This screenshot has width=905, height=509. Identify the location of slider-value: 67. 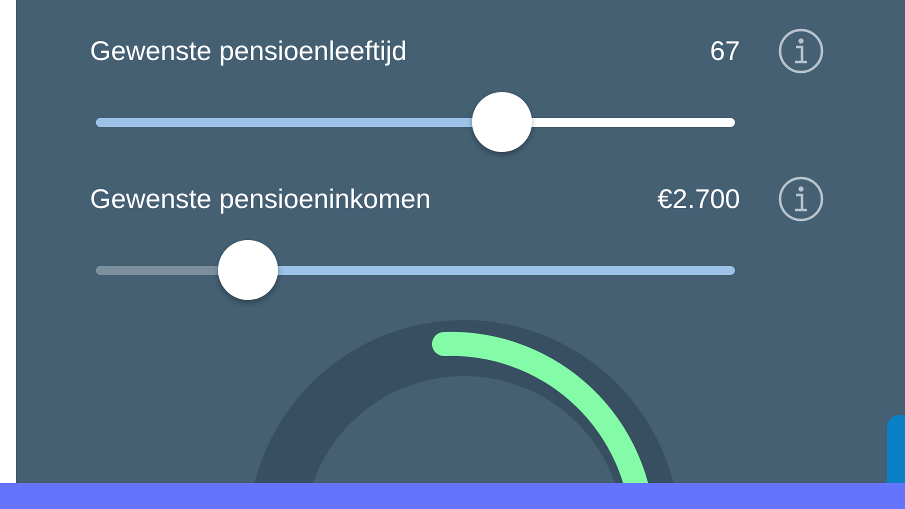
(725, 51).